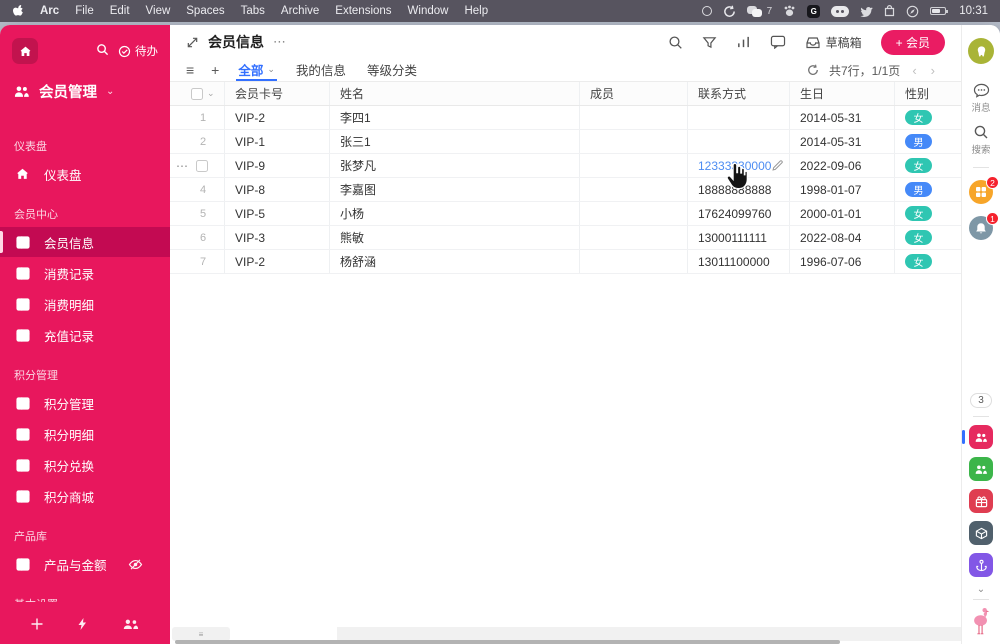  I want to click on table-row: 7 VIP-2 杨舒涵 13011100000 1996-07-06 女, so click(565, 262).